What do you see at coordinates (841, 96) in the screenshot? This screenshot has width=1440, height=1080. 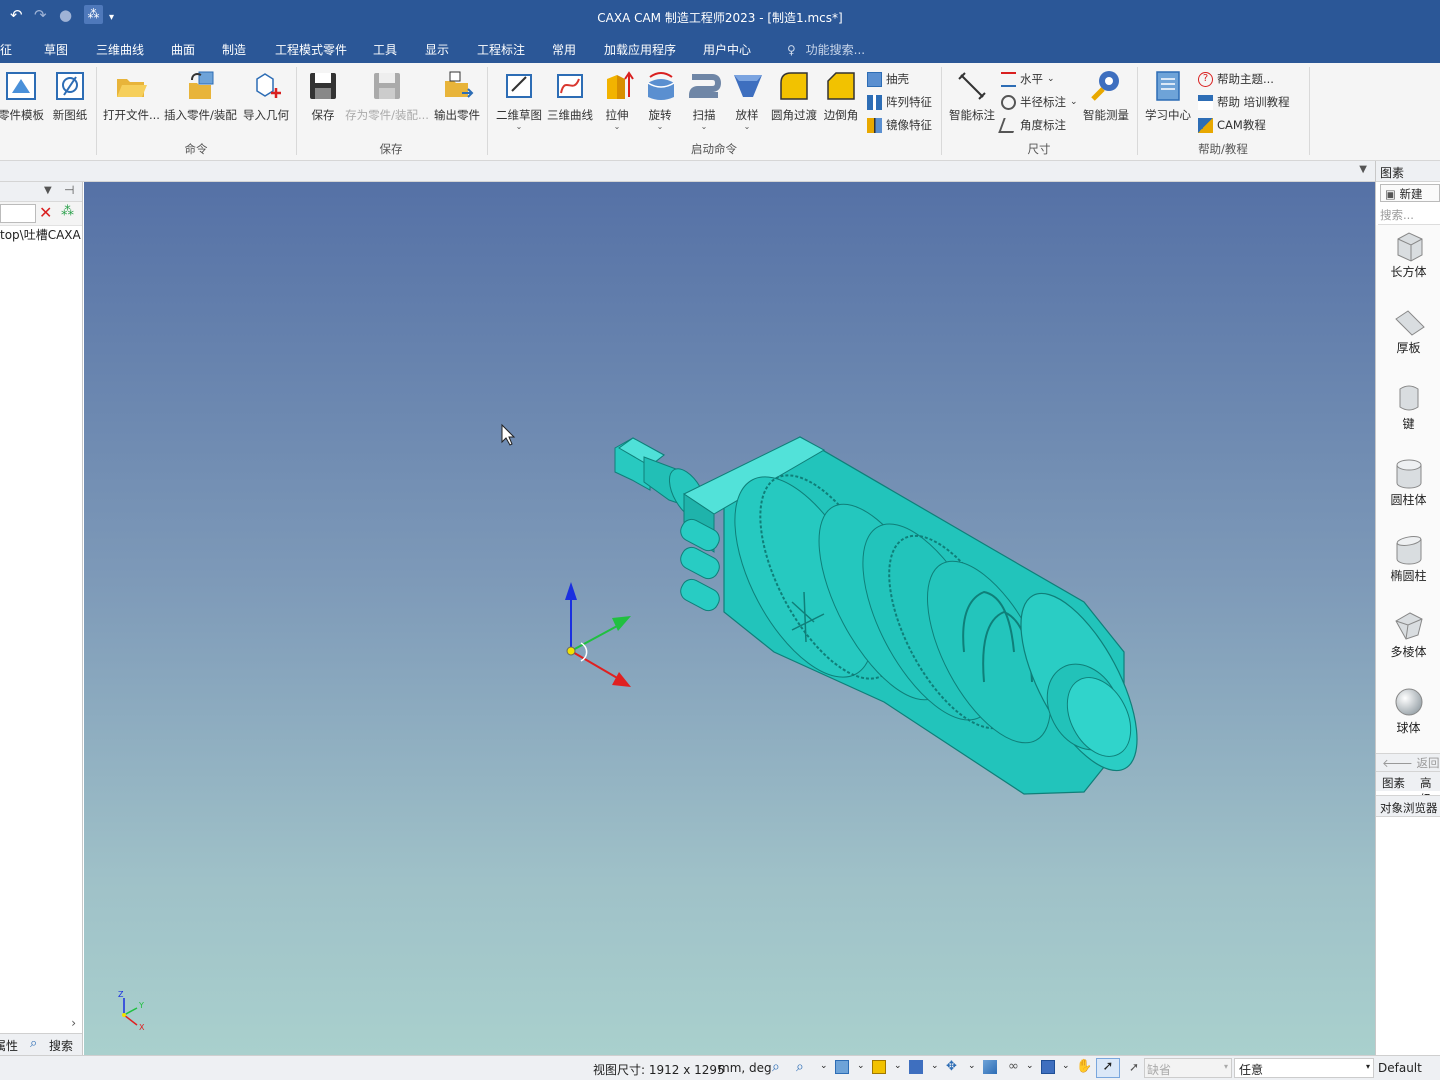 I see `chamfer-button: 边倒角` at bounding box center [841, 96].